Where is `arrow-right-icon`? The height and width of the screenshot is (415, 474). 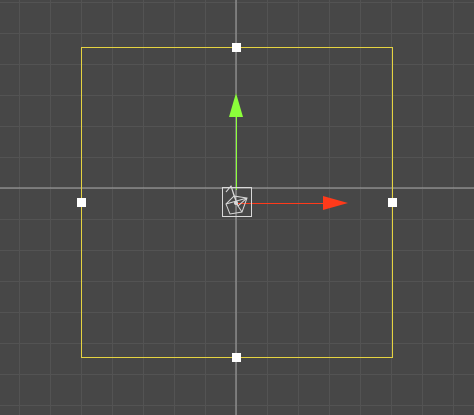
arrow-right-icon is located at coordinates (335, 203).